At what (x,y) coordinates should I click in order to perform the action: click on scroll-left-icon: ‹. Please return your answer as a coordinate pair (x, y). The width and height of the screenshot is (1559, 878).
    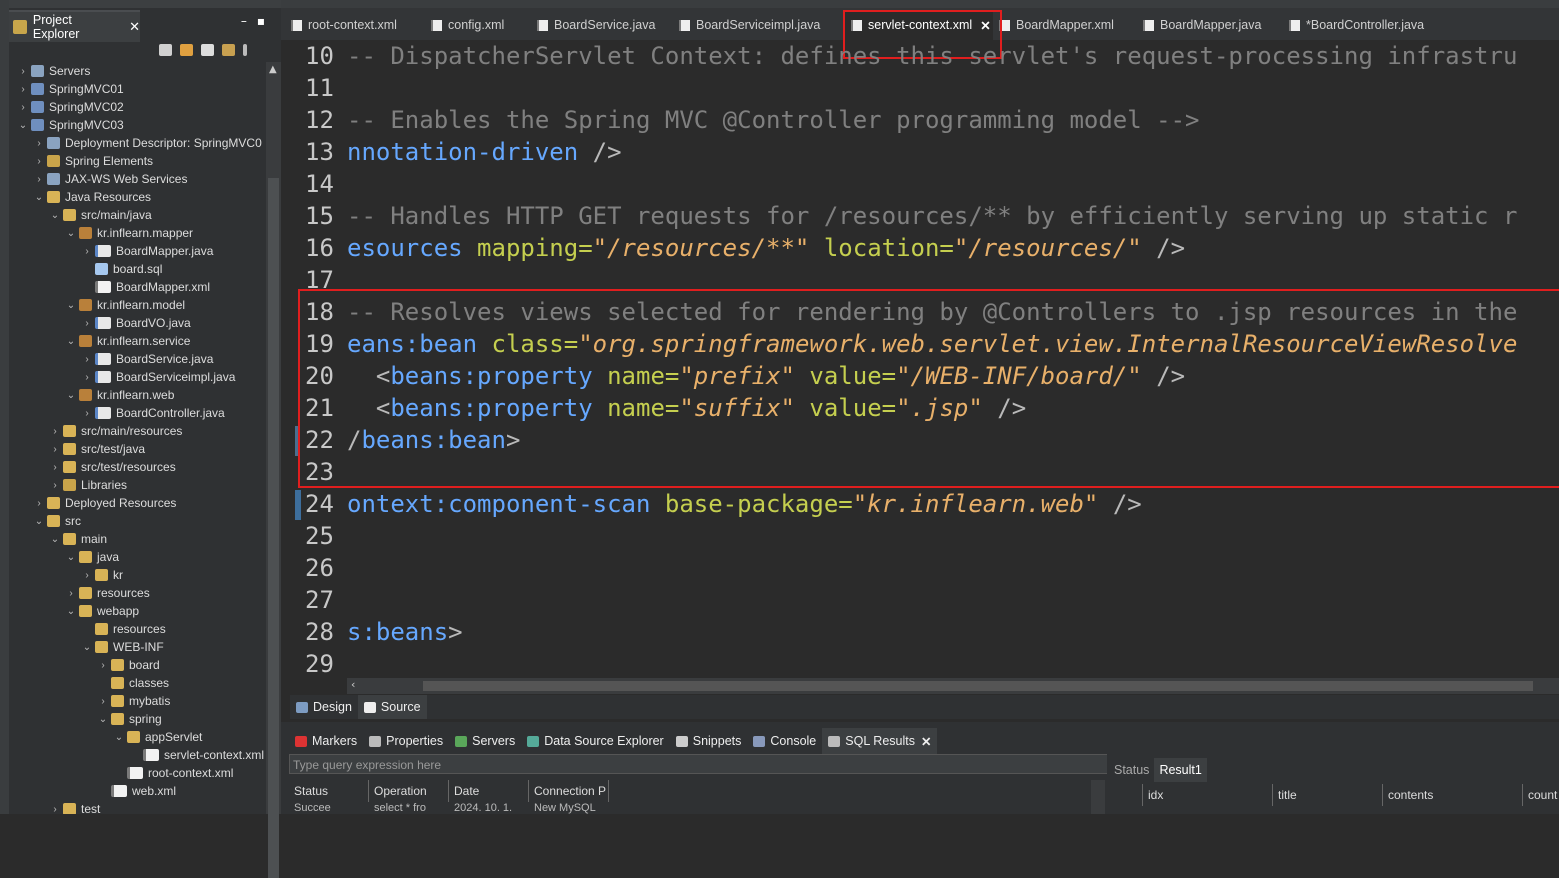
    Looking at the image, I should click on (353, 684).